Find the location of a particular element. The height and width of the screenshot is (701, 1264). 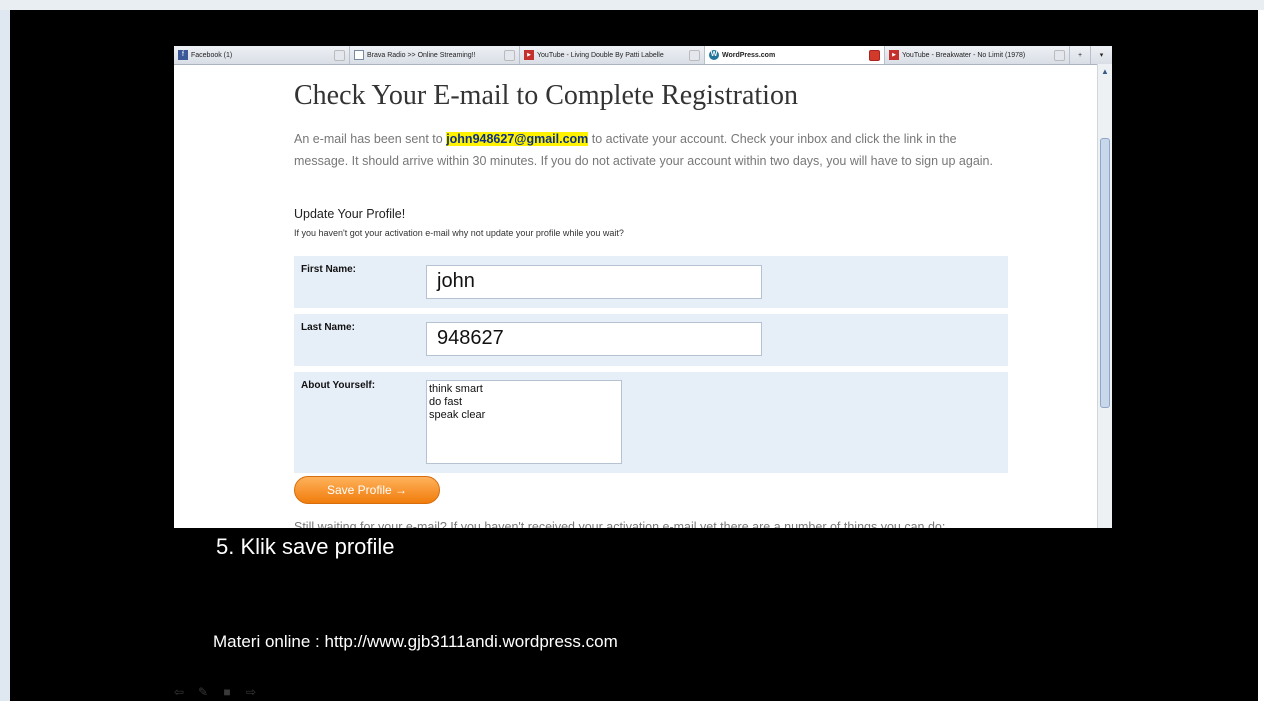

tab-label: YouTube - Living Double By Patti Labelle is located at coordinates (600, 55).